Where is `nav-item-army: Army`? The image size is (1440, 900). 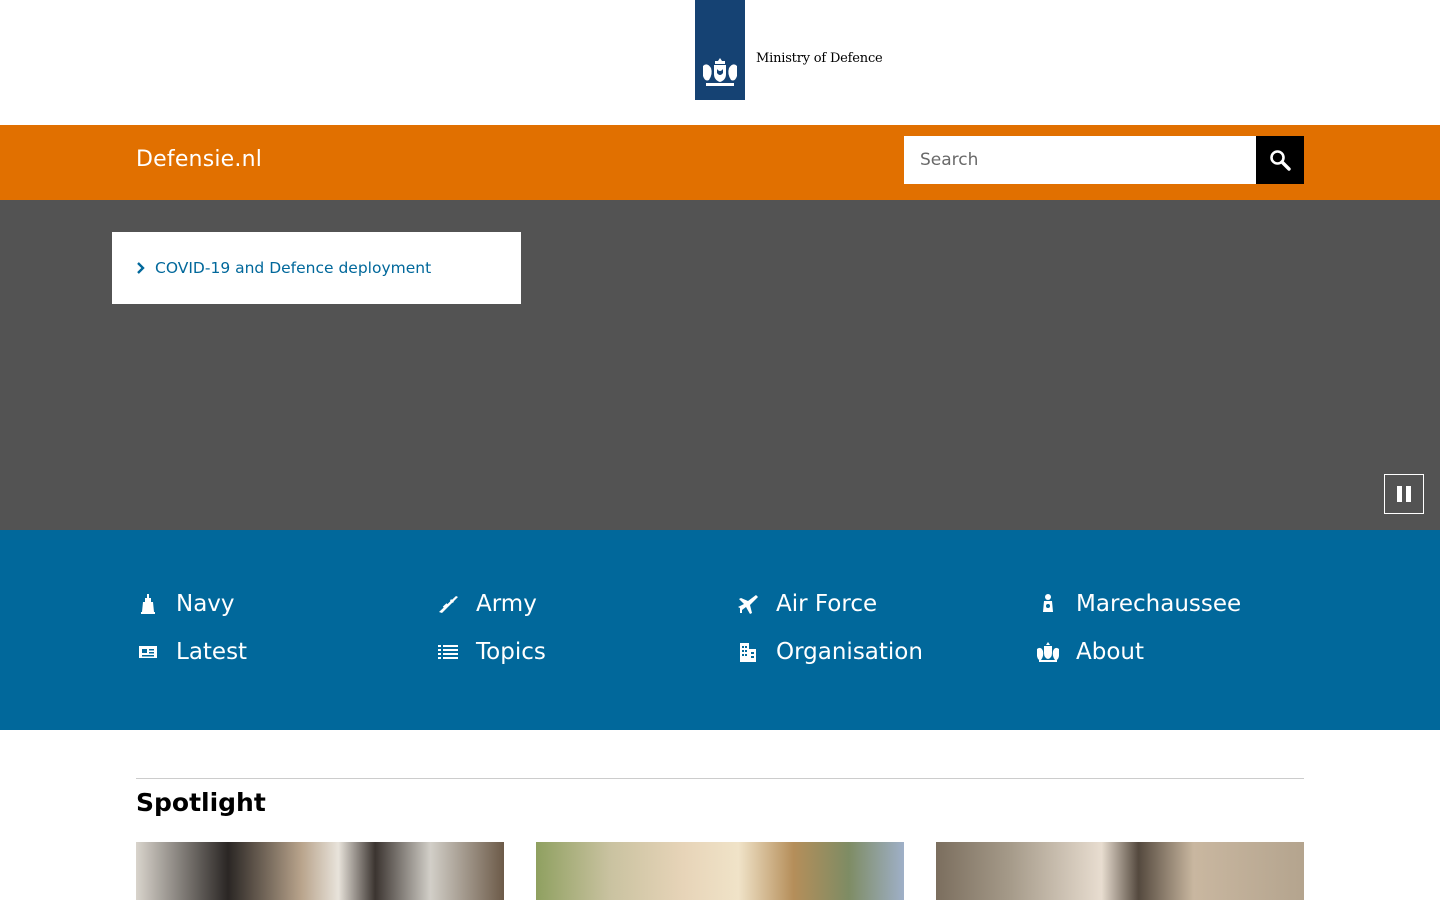
nav-item-army: Army is located at coordinates (586, 604).